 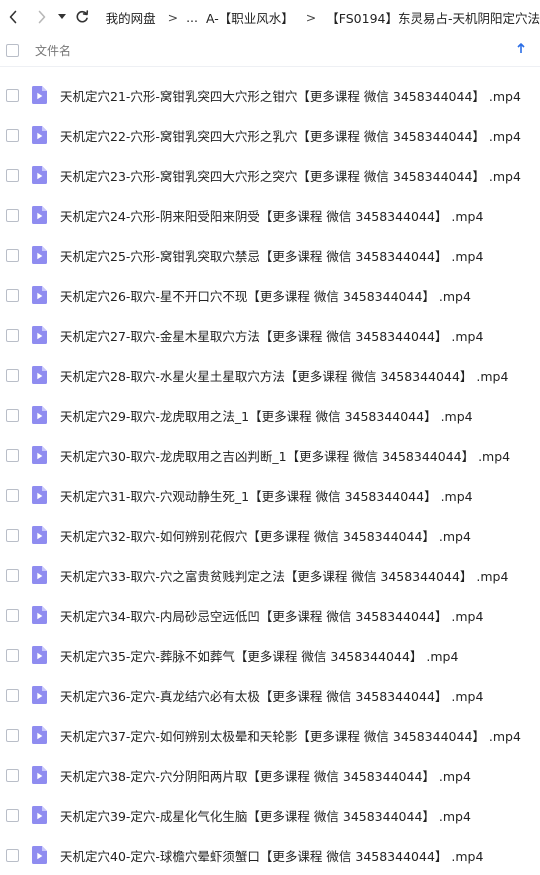 I want to click on forward-button, so click(x=42, y=17).